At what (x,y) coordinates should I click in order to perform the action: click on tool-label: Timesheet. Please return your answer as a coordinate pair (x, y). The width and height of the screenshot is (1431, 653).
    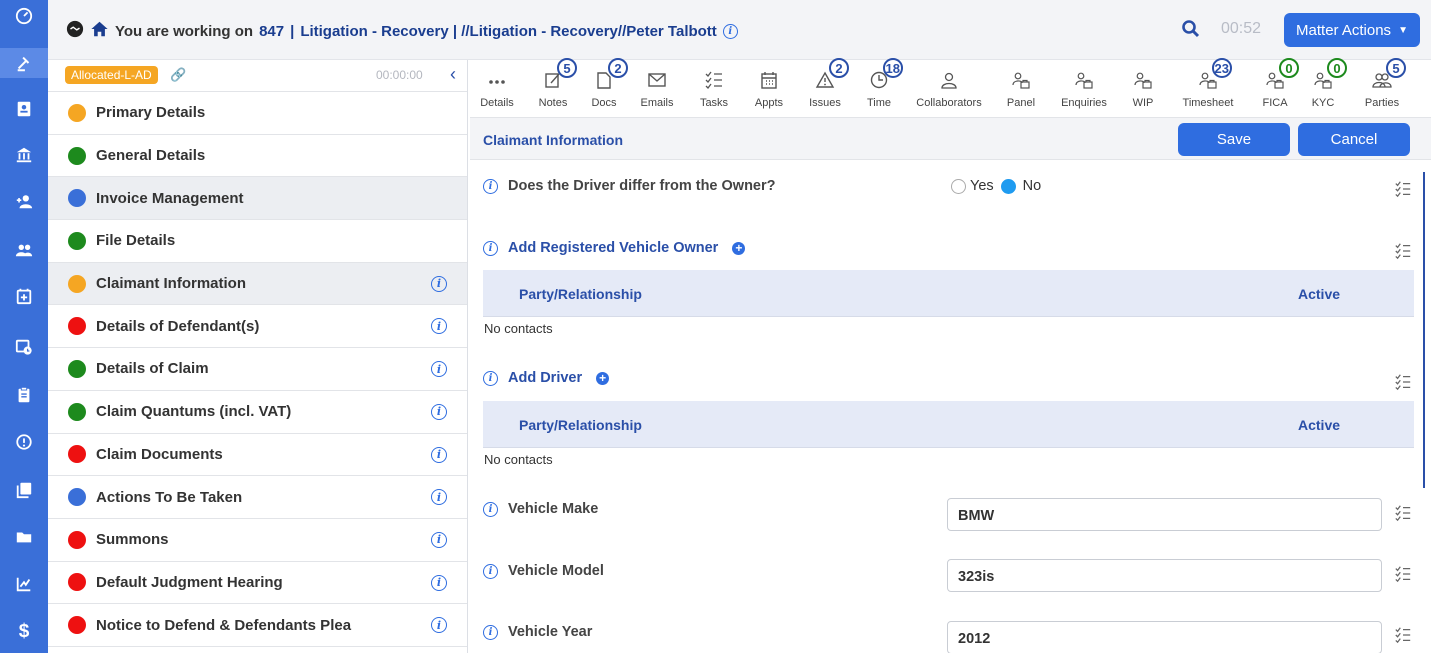
    Looking at the image, I should click on (1208, 103).